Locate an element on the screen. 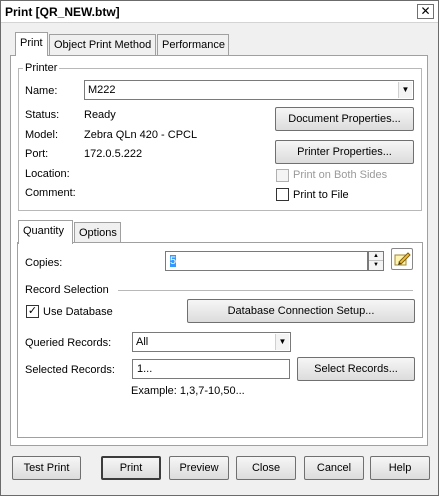  copies-calculator-button is located at coordinates (402, 259).